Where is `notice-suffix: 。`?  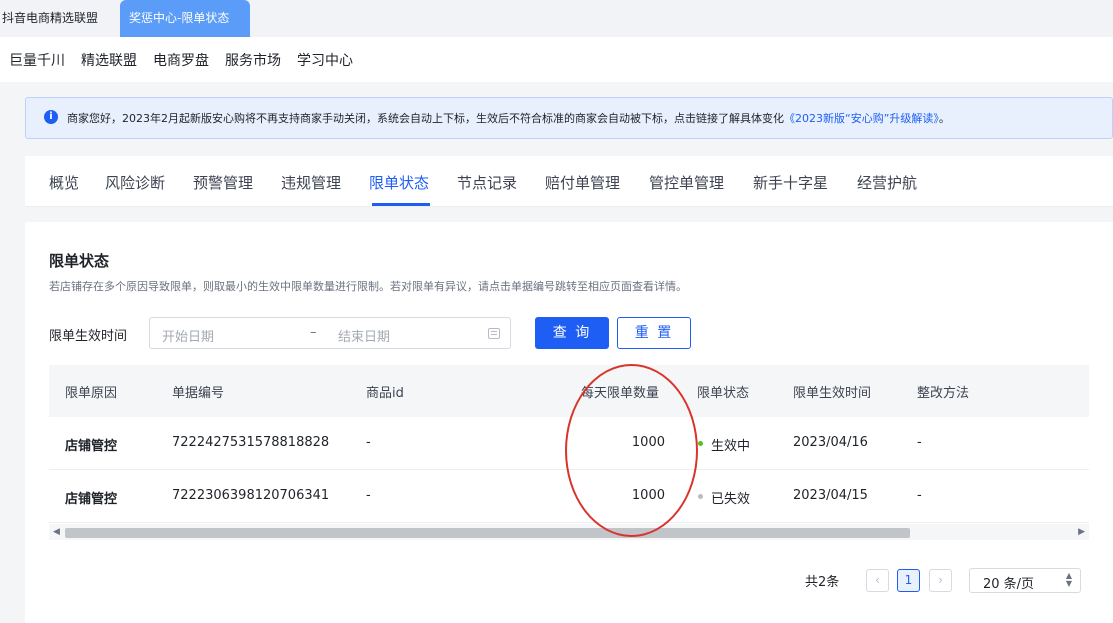 notice-suffix: 。 is located at coordinates (944, 118).